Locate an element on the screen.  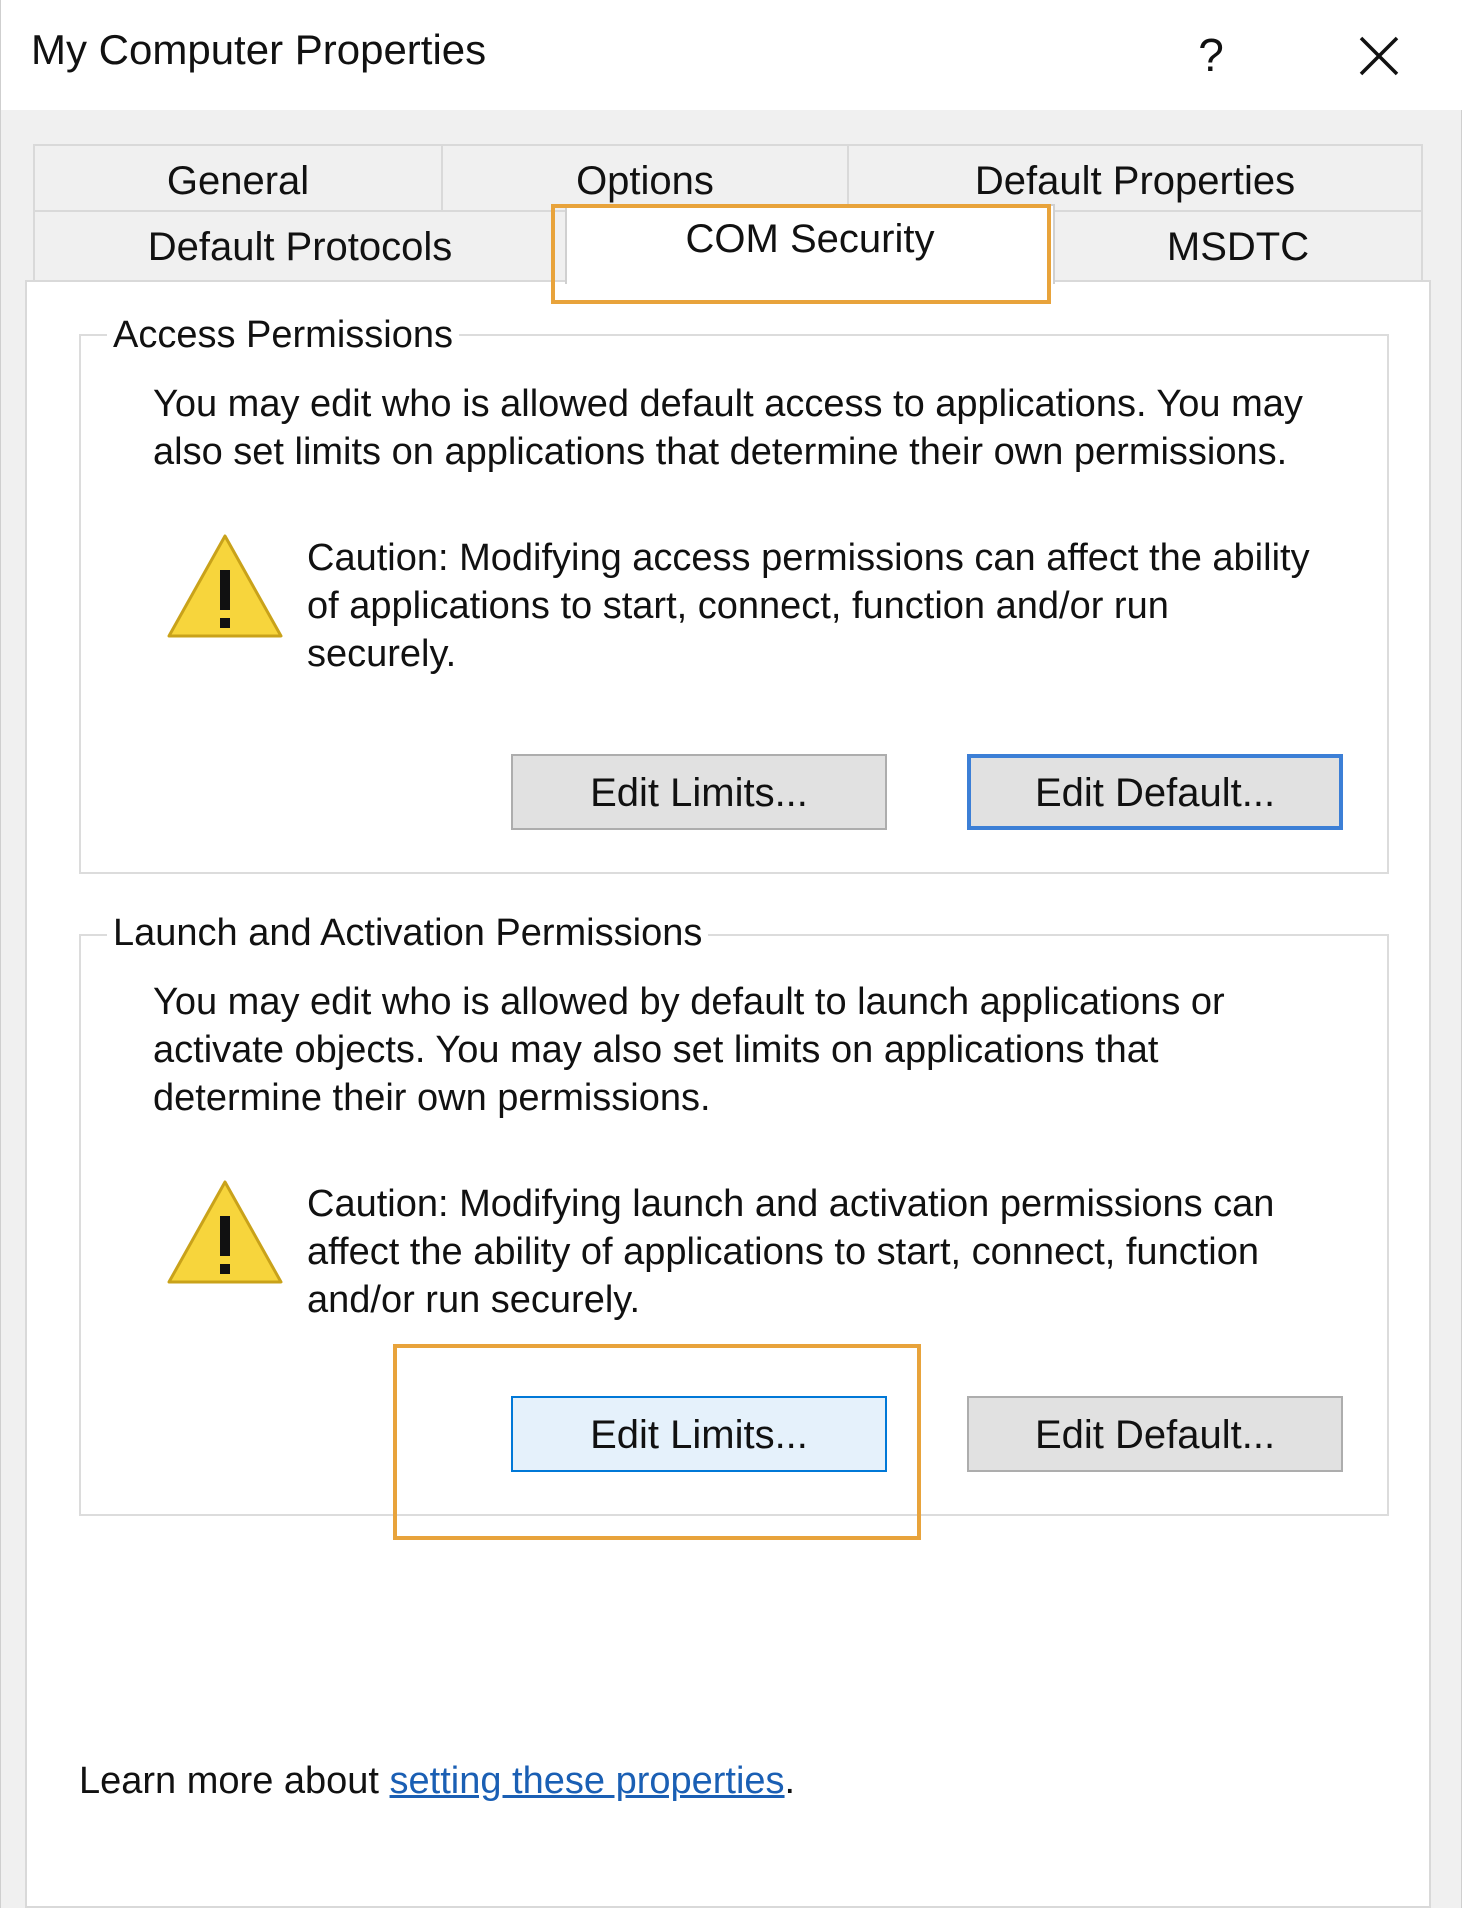
learn-more-suffix: . is located at coordinates (790, 1781).